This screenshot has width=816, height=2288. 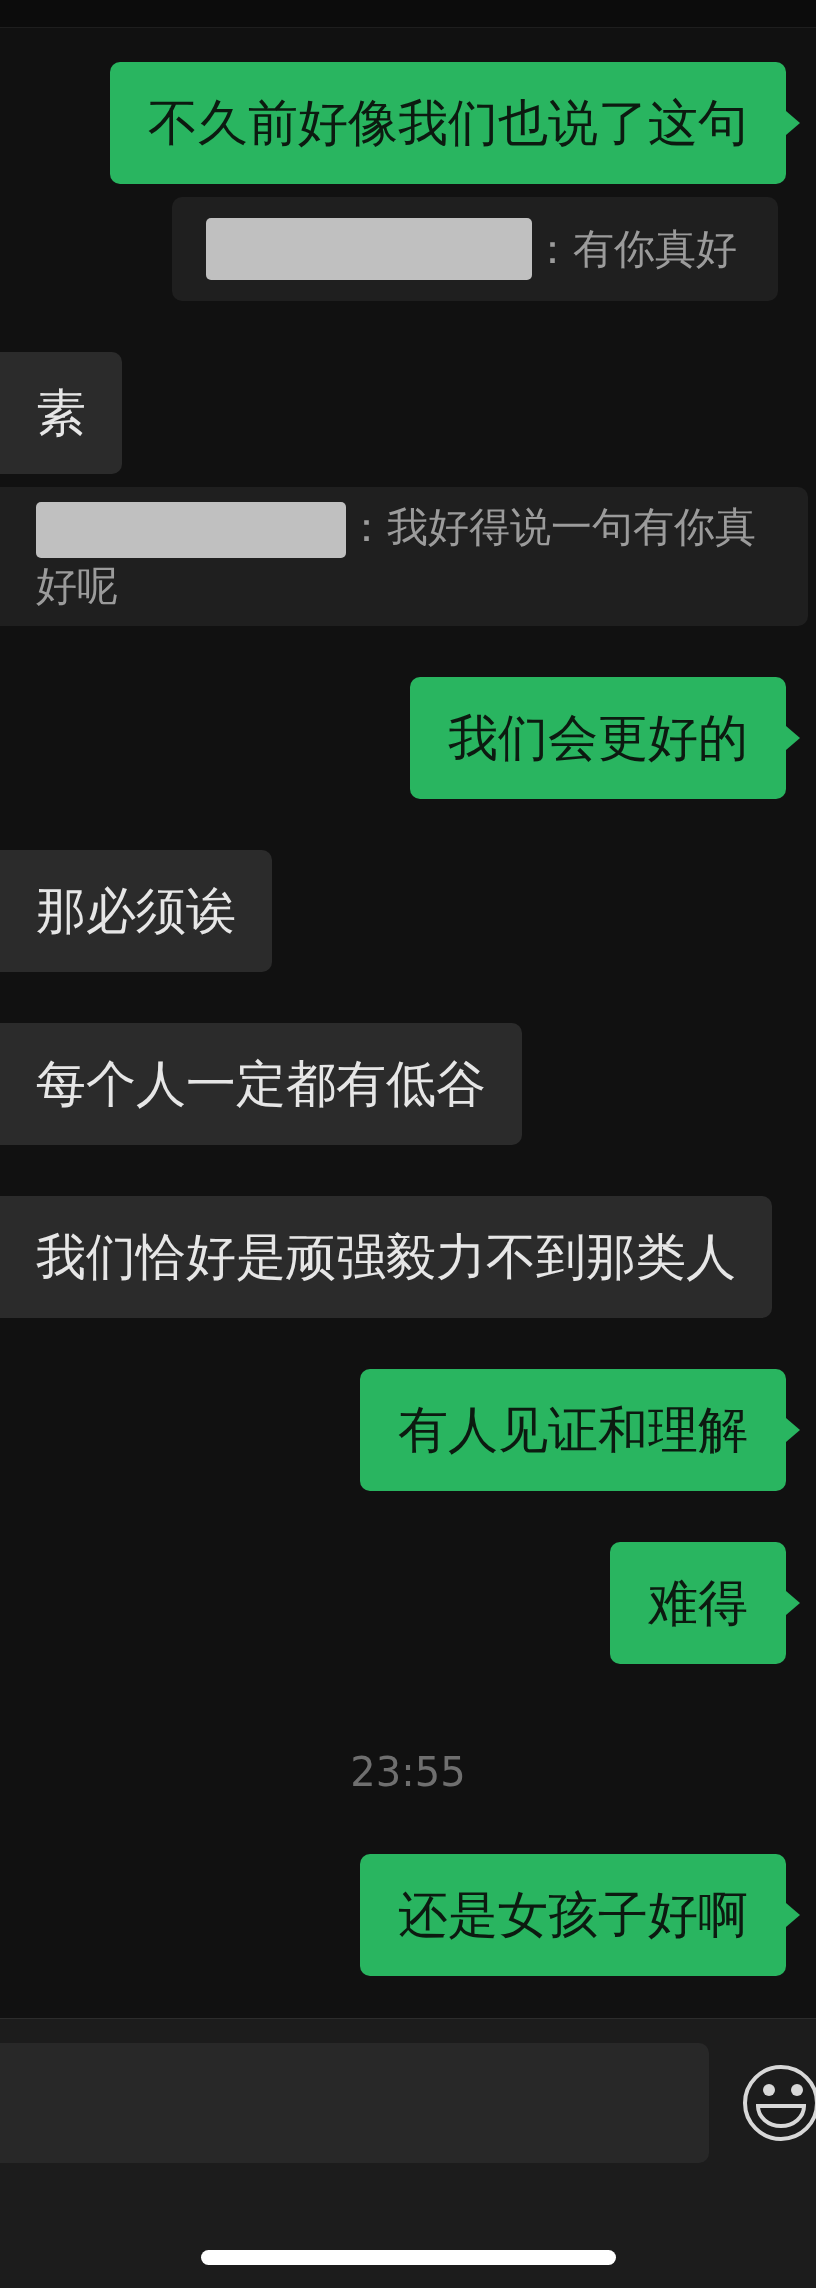 I want to click on message-bubble: 难得, so click(x=698, y=1603).